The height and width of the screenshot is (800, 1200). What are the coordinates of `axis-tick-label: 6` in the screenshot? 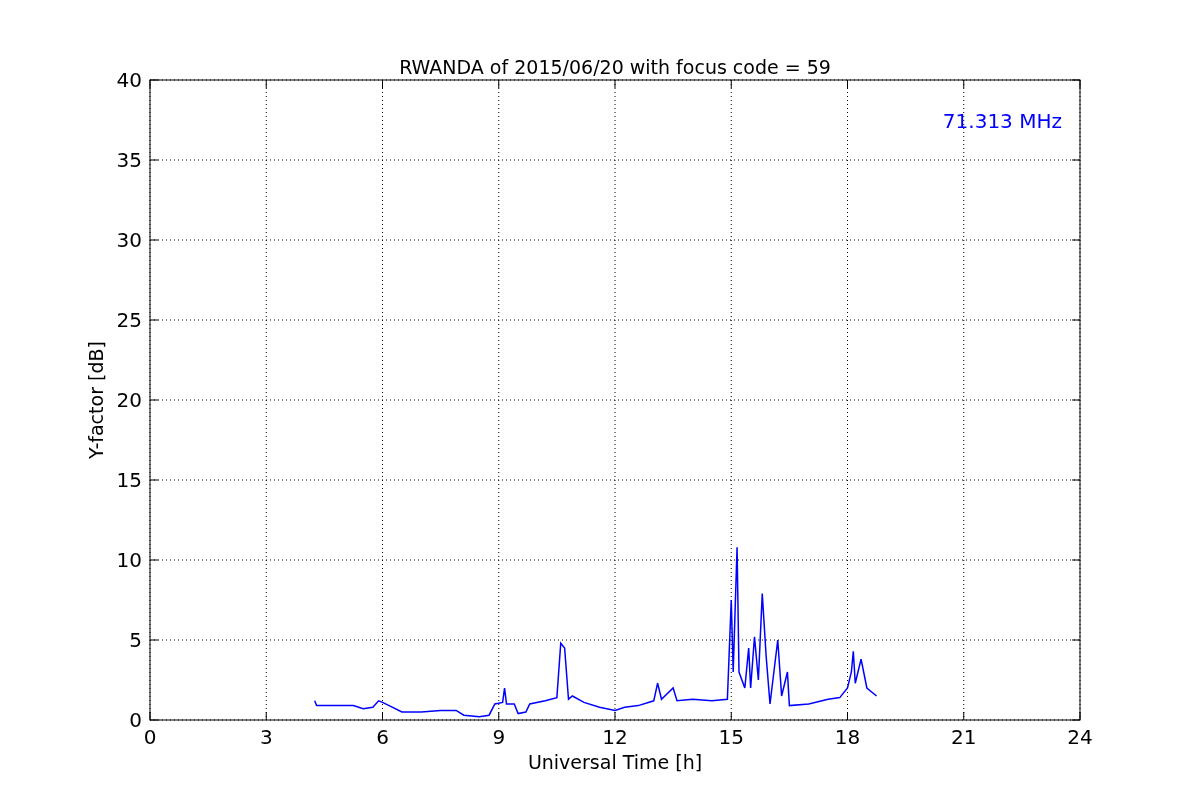 It's located at (382, 737).